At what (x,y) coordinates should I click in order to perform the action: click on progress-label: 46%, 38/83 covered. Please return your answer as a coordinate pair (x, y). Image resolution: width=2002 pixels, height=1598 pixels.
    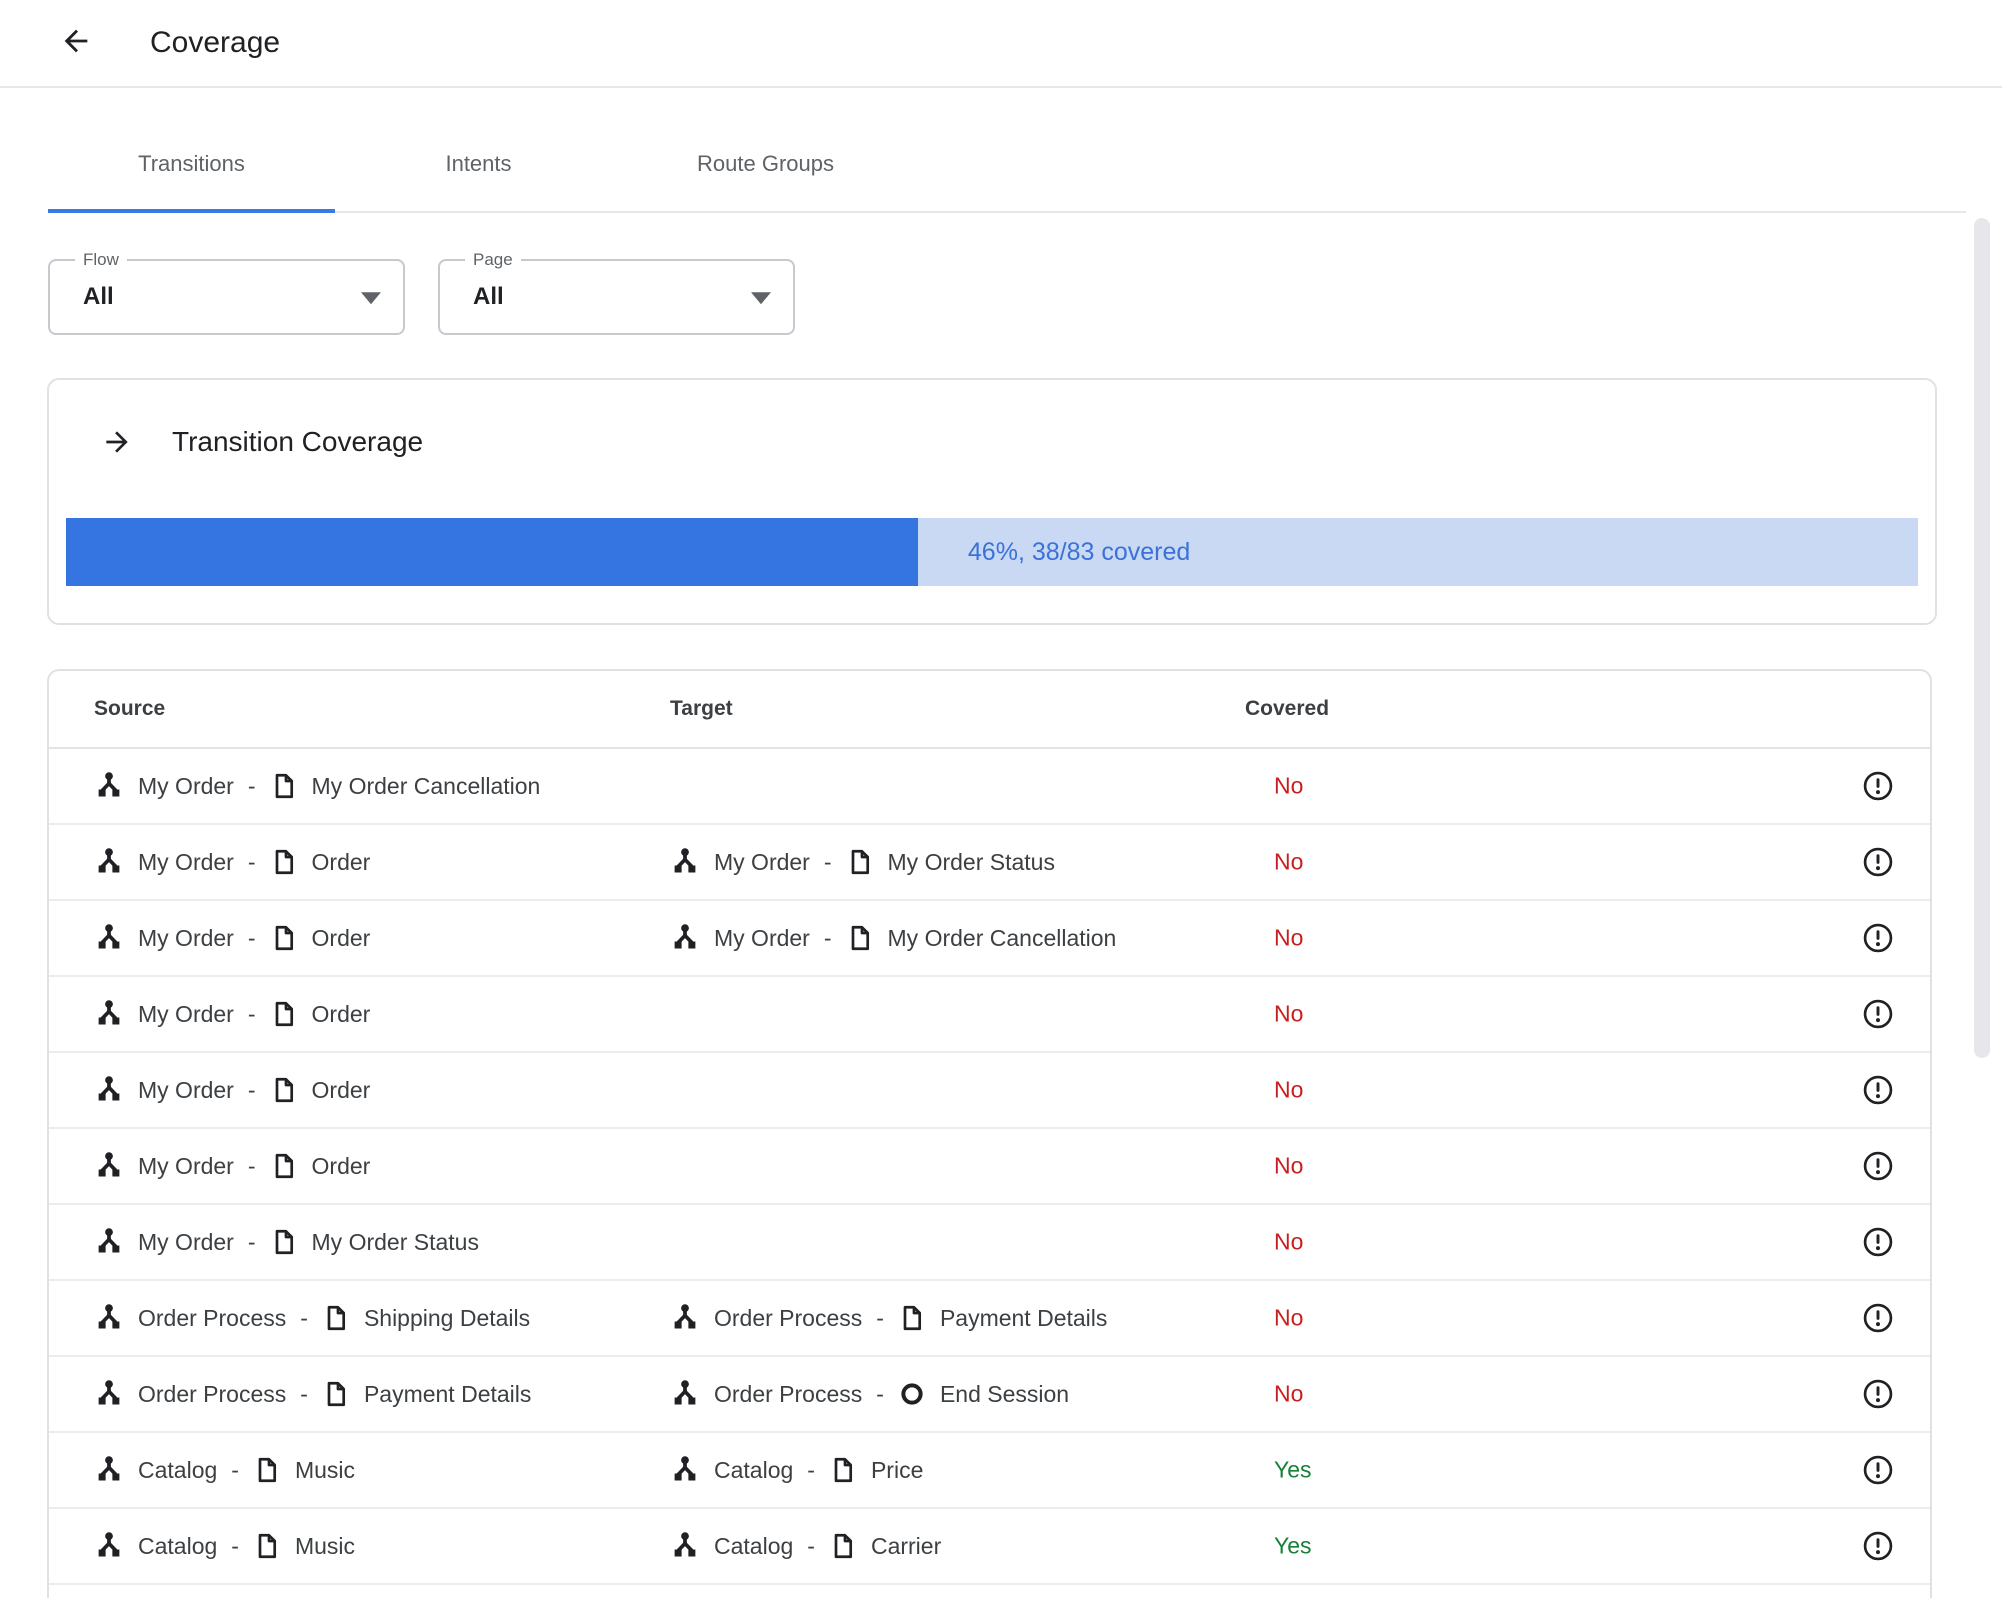
    Looking at the image, I should click on (1079, 551).